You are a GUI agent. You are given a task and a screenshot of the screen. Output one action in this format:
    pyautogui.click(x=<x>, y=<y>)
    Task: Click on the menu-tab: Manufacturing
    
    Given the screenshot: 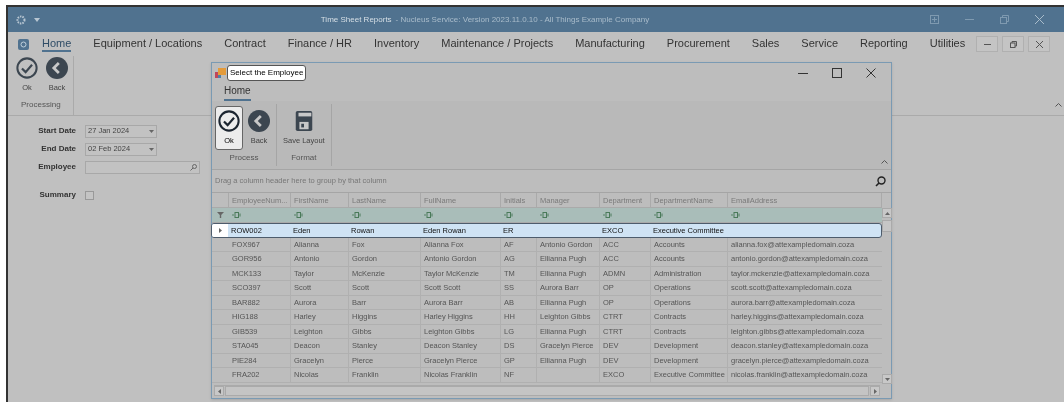 What is the action you would take?
    pyautogui.click(x=610, y=44)
    